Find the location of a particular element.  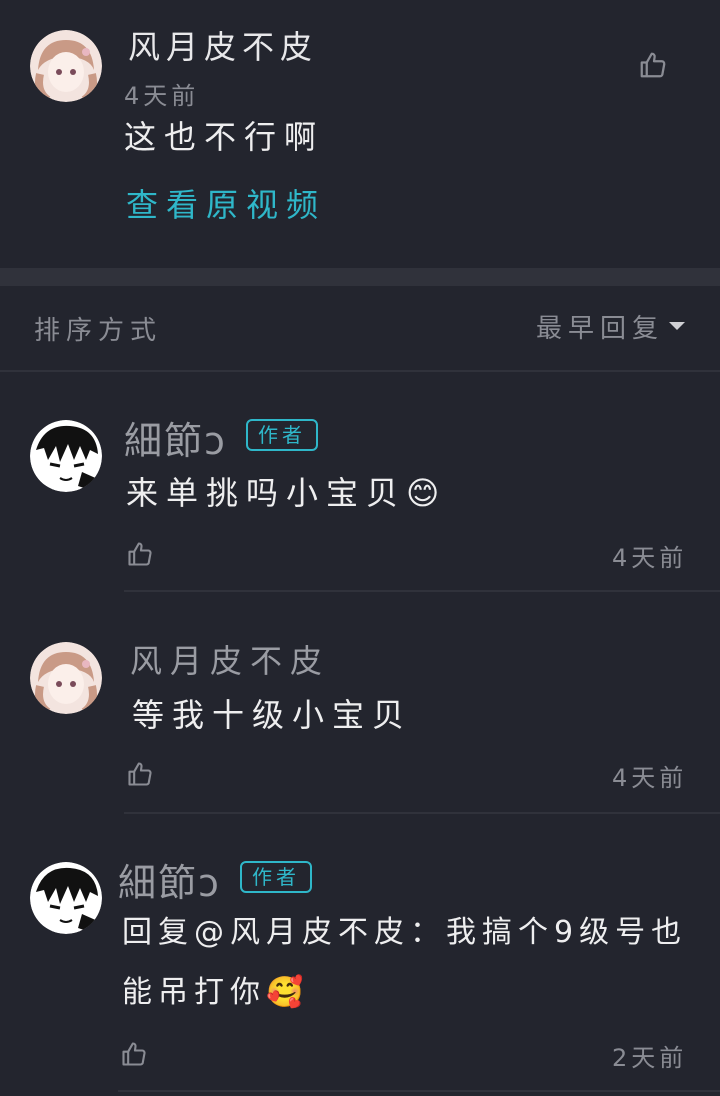

reply-timestamp: 2天前 is located at coordinates (650, 1058).